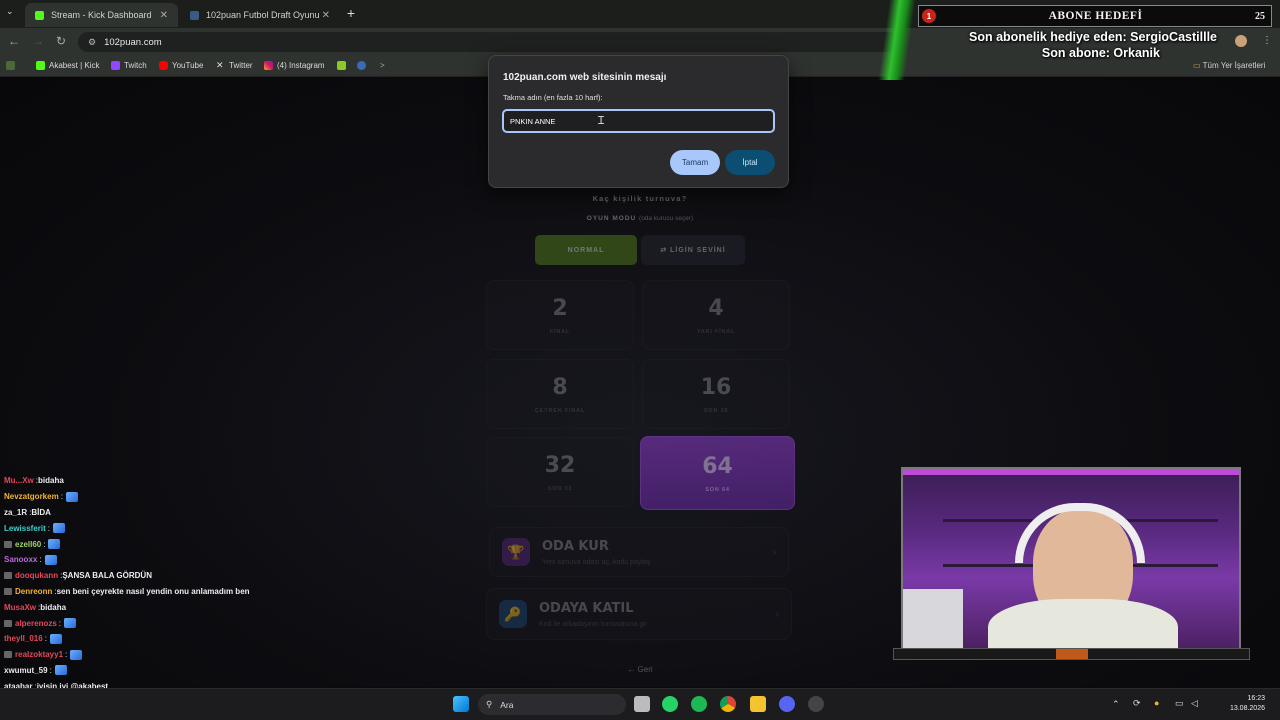 This screenshot has width=1280, height=720. I want to click on chat-username: Mu...Xw, so click(19, 480).